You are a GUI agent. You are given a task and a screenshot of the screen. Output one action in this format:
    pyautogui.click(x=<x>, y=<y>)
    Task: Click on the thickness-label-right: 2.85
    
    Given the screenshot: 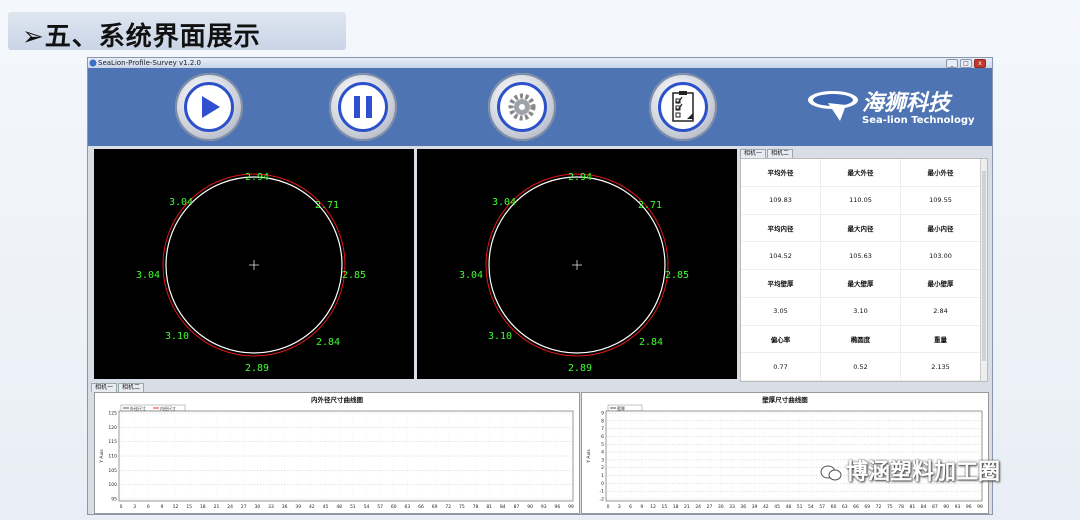 What is the action you would take?
    pyautogui.click(x=677, y=275)
    